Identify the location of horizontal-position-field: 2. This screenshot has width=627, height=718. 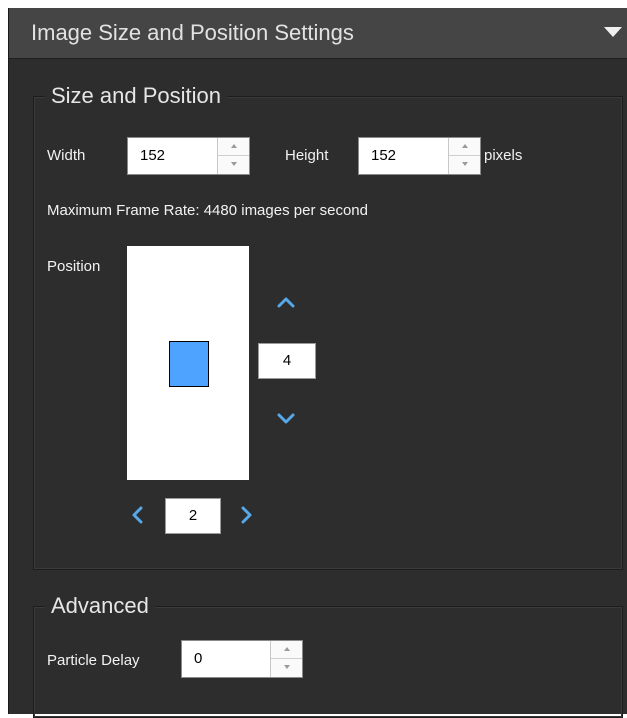
(193, 516).